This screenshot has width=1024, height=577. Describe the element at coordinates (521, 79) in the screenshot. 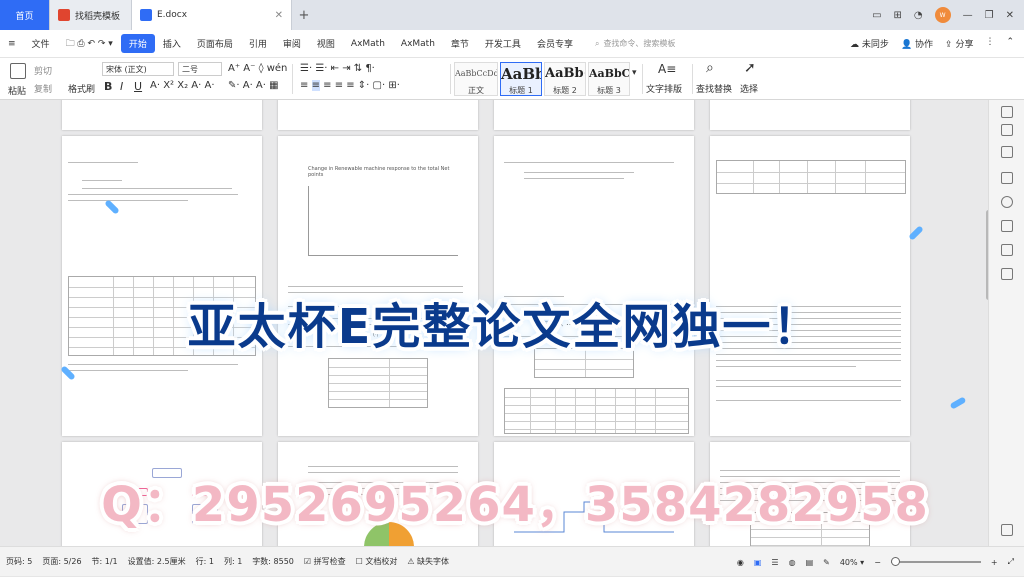

I see `style-heading1: AaBb 标题 1` at that location.